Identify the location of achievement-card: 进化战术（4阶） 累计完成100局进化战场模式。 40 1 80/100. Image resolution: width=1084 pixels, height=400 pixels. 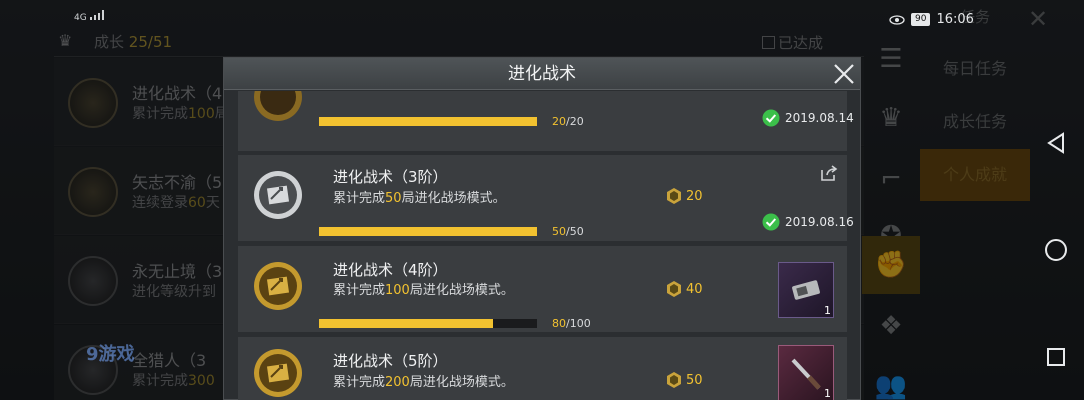
(542, 289).